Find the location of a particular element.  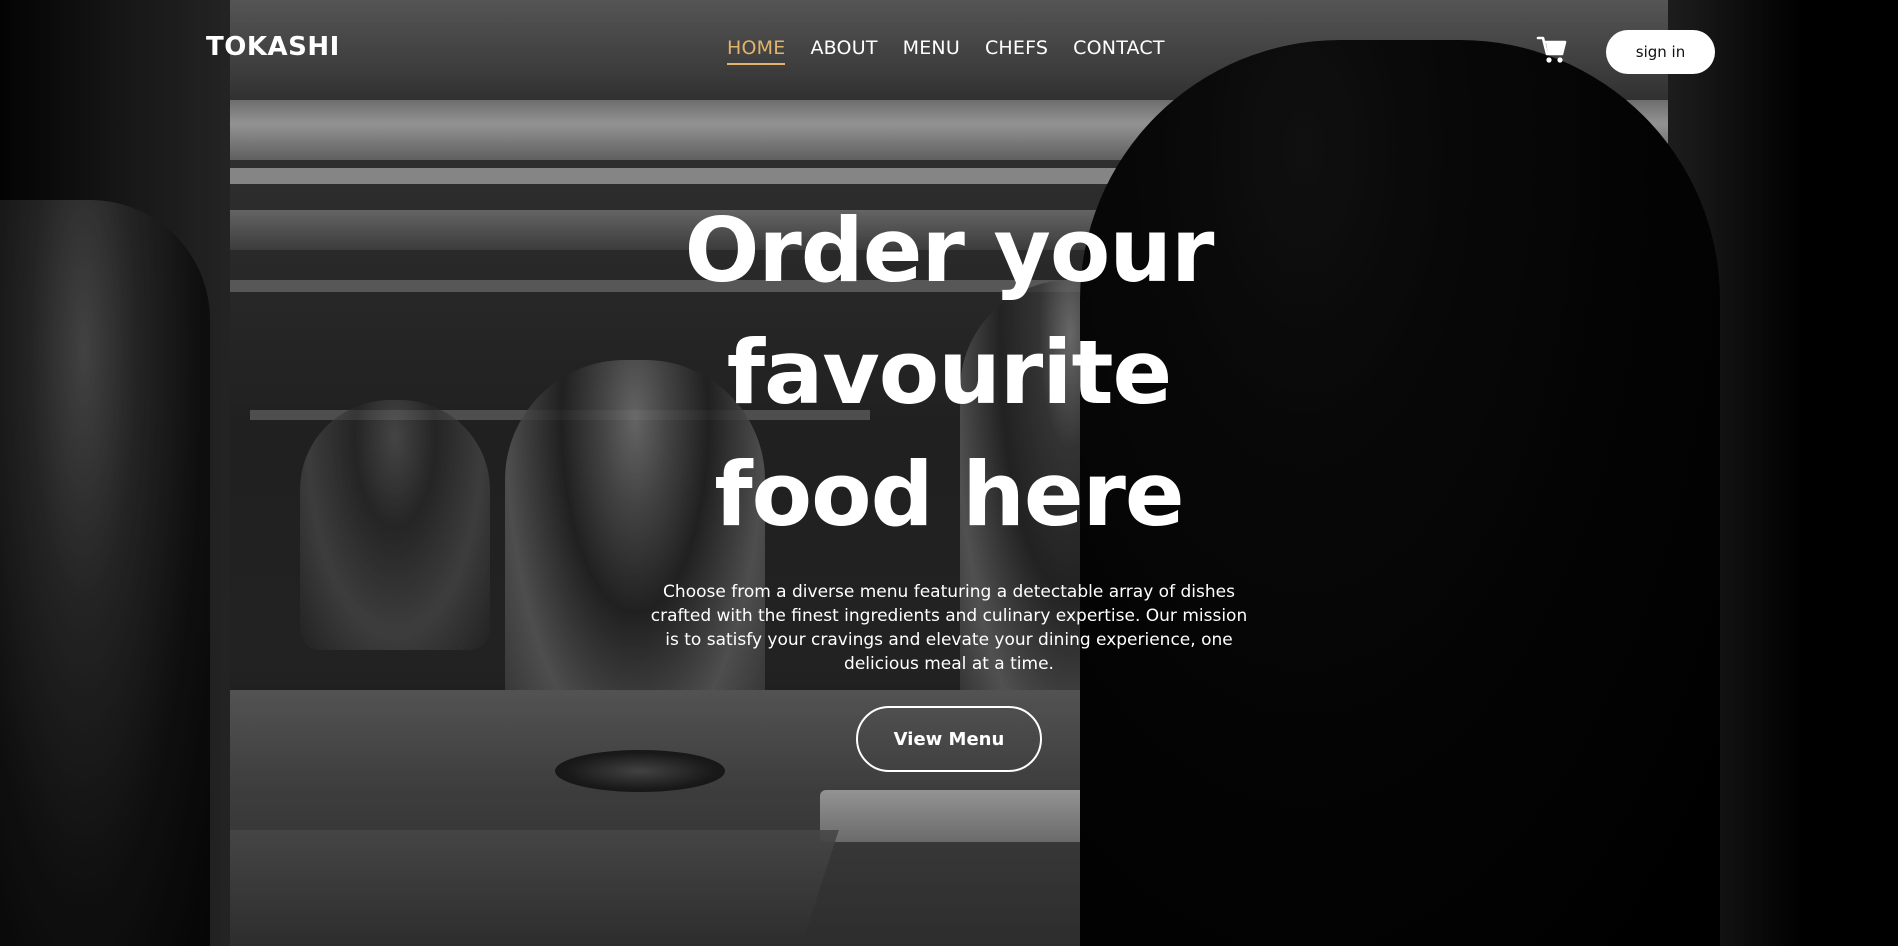

nav-about: ABOUT is located at coordinates (843, 51).